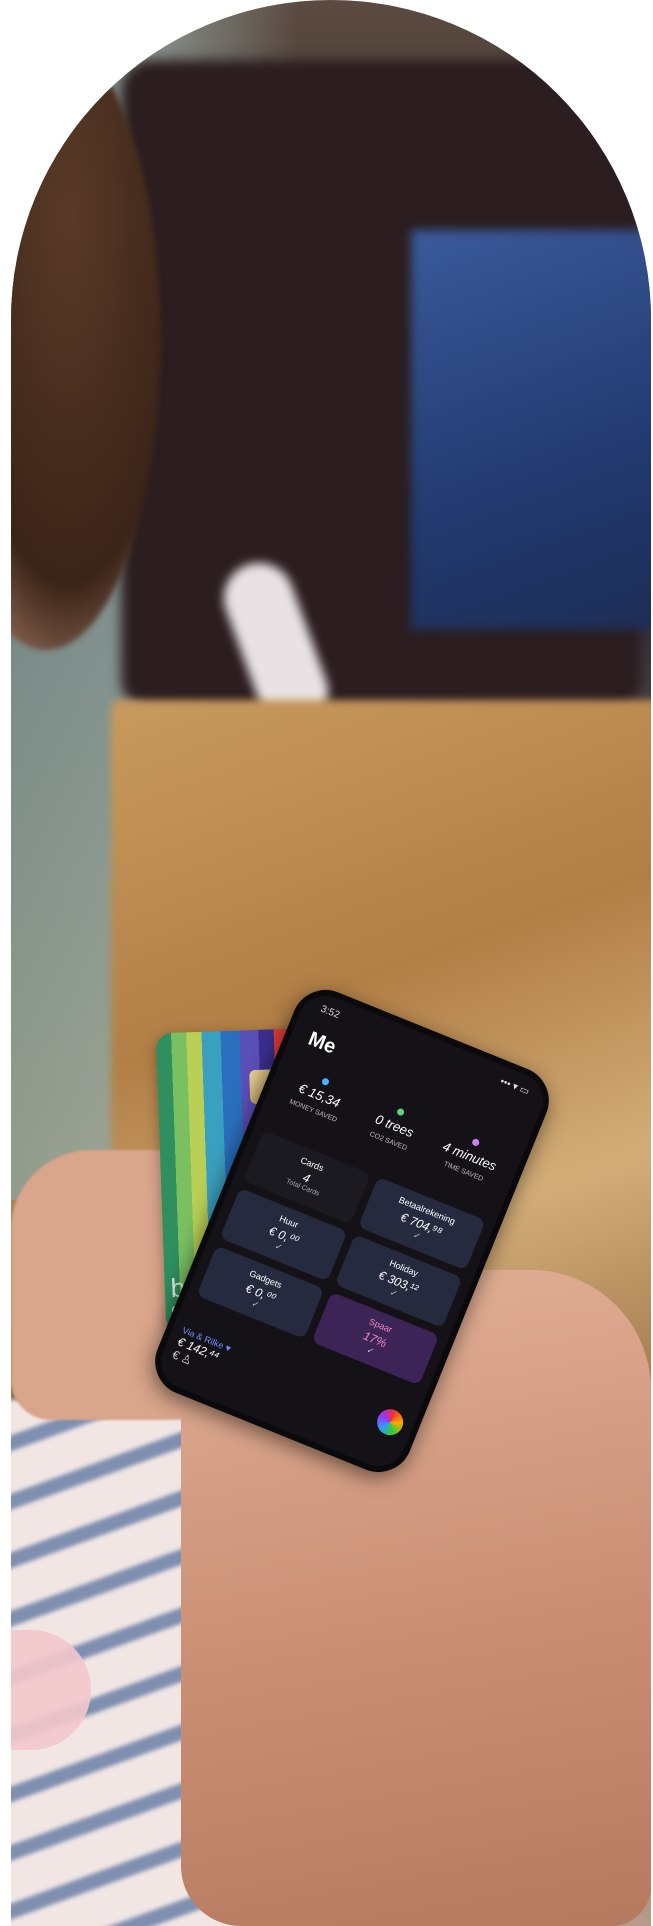  I want to click on stat-co2: 0 trees CO2 SAVED, so click(393, 1127).